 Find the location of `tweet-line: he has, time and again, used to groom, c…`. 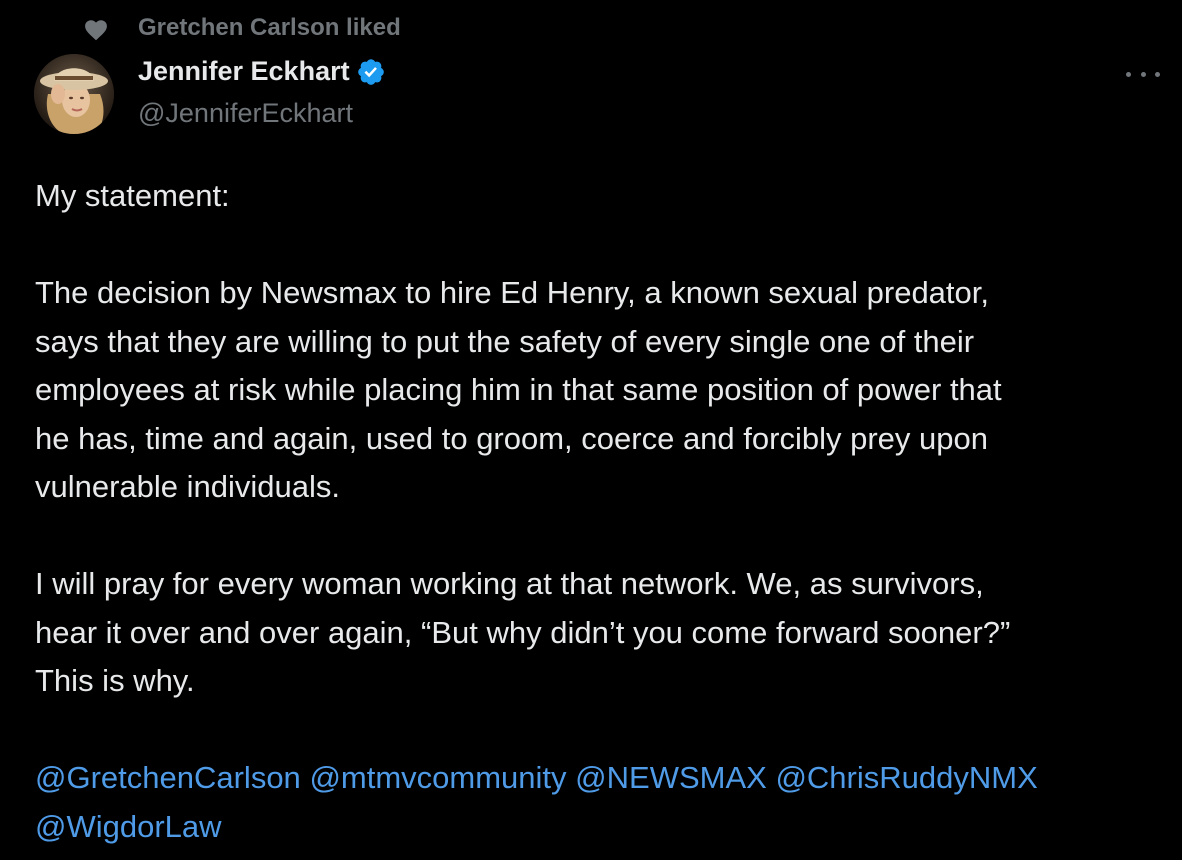

tweet-line: he has, time and again, used to groom, c… is located at coordinates (511, 438).